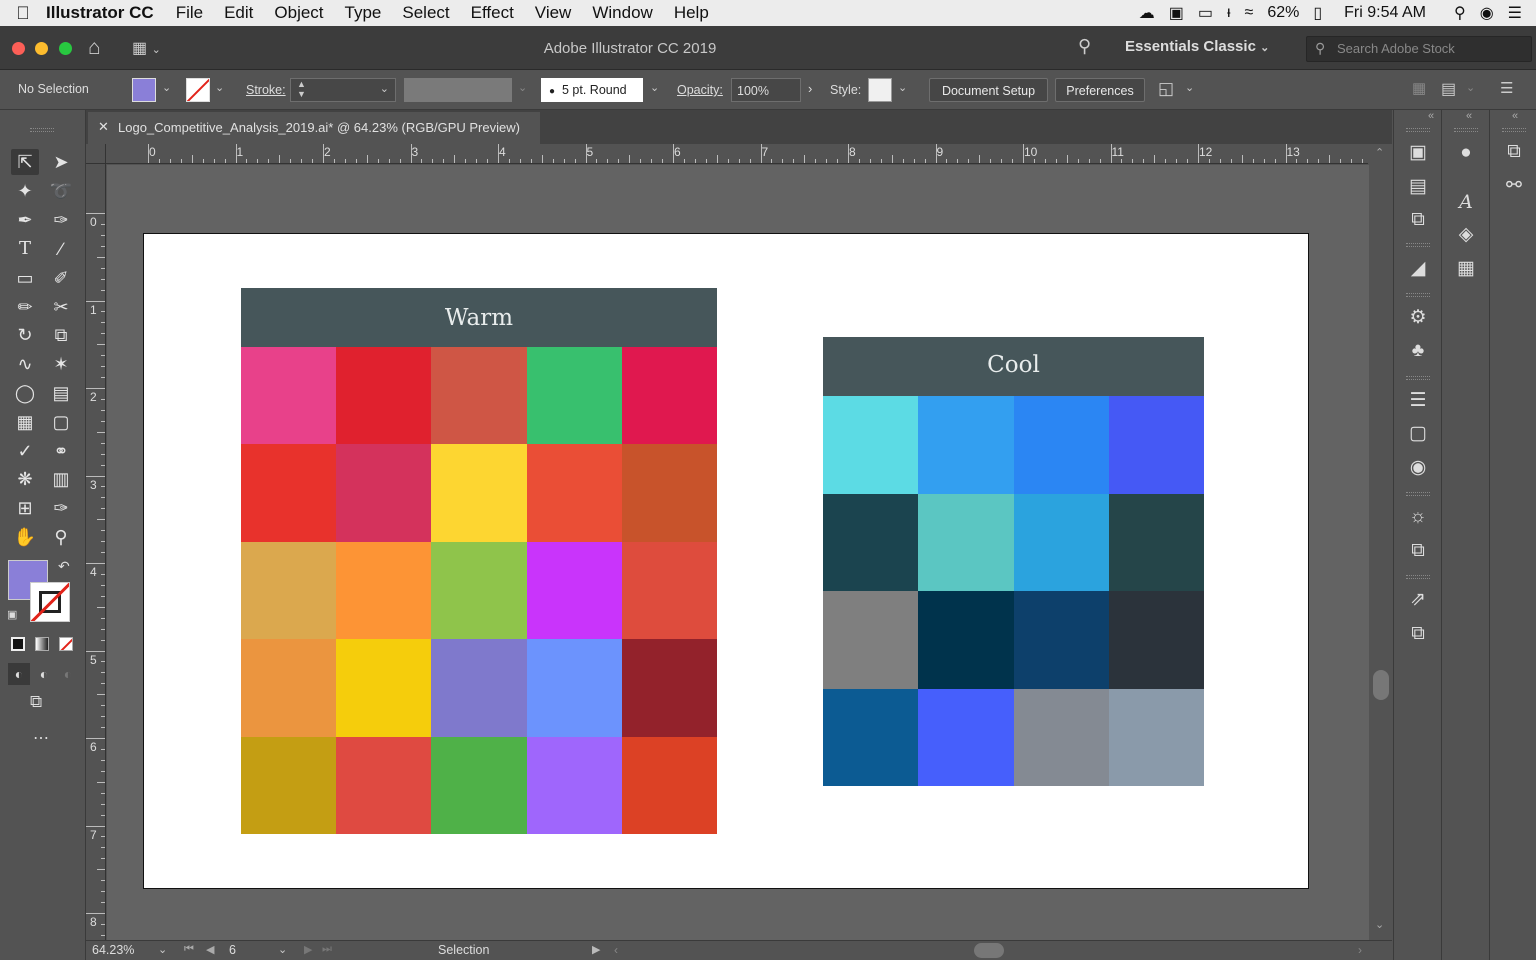  What do you see at coordinates (64, 566) in the screenshot?
I see `swap-colors-icon: ↶` at bounding box center [64, 566].